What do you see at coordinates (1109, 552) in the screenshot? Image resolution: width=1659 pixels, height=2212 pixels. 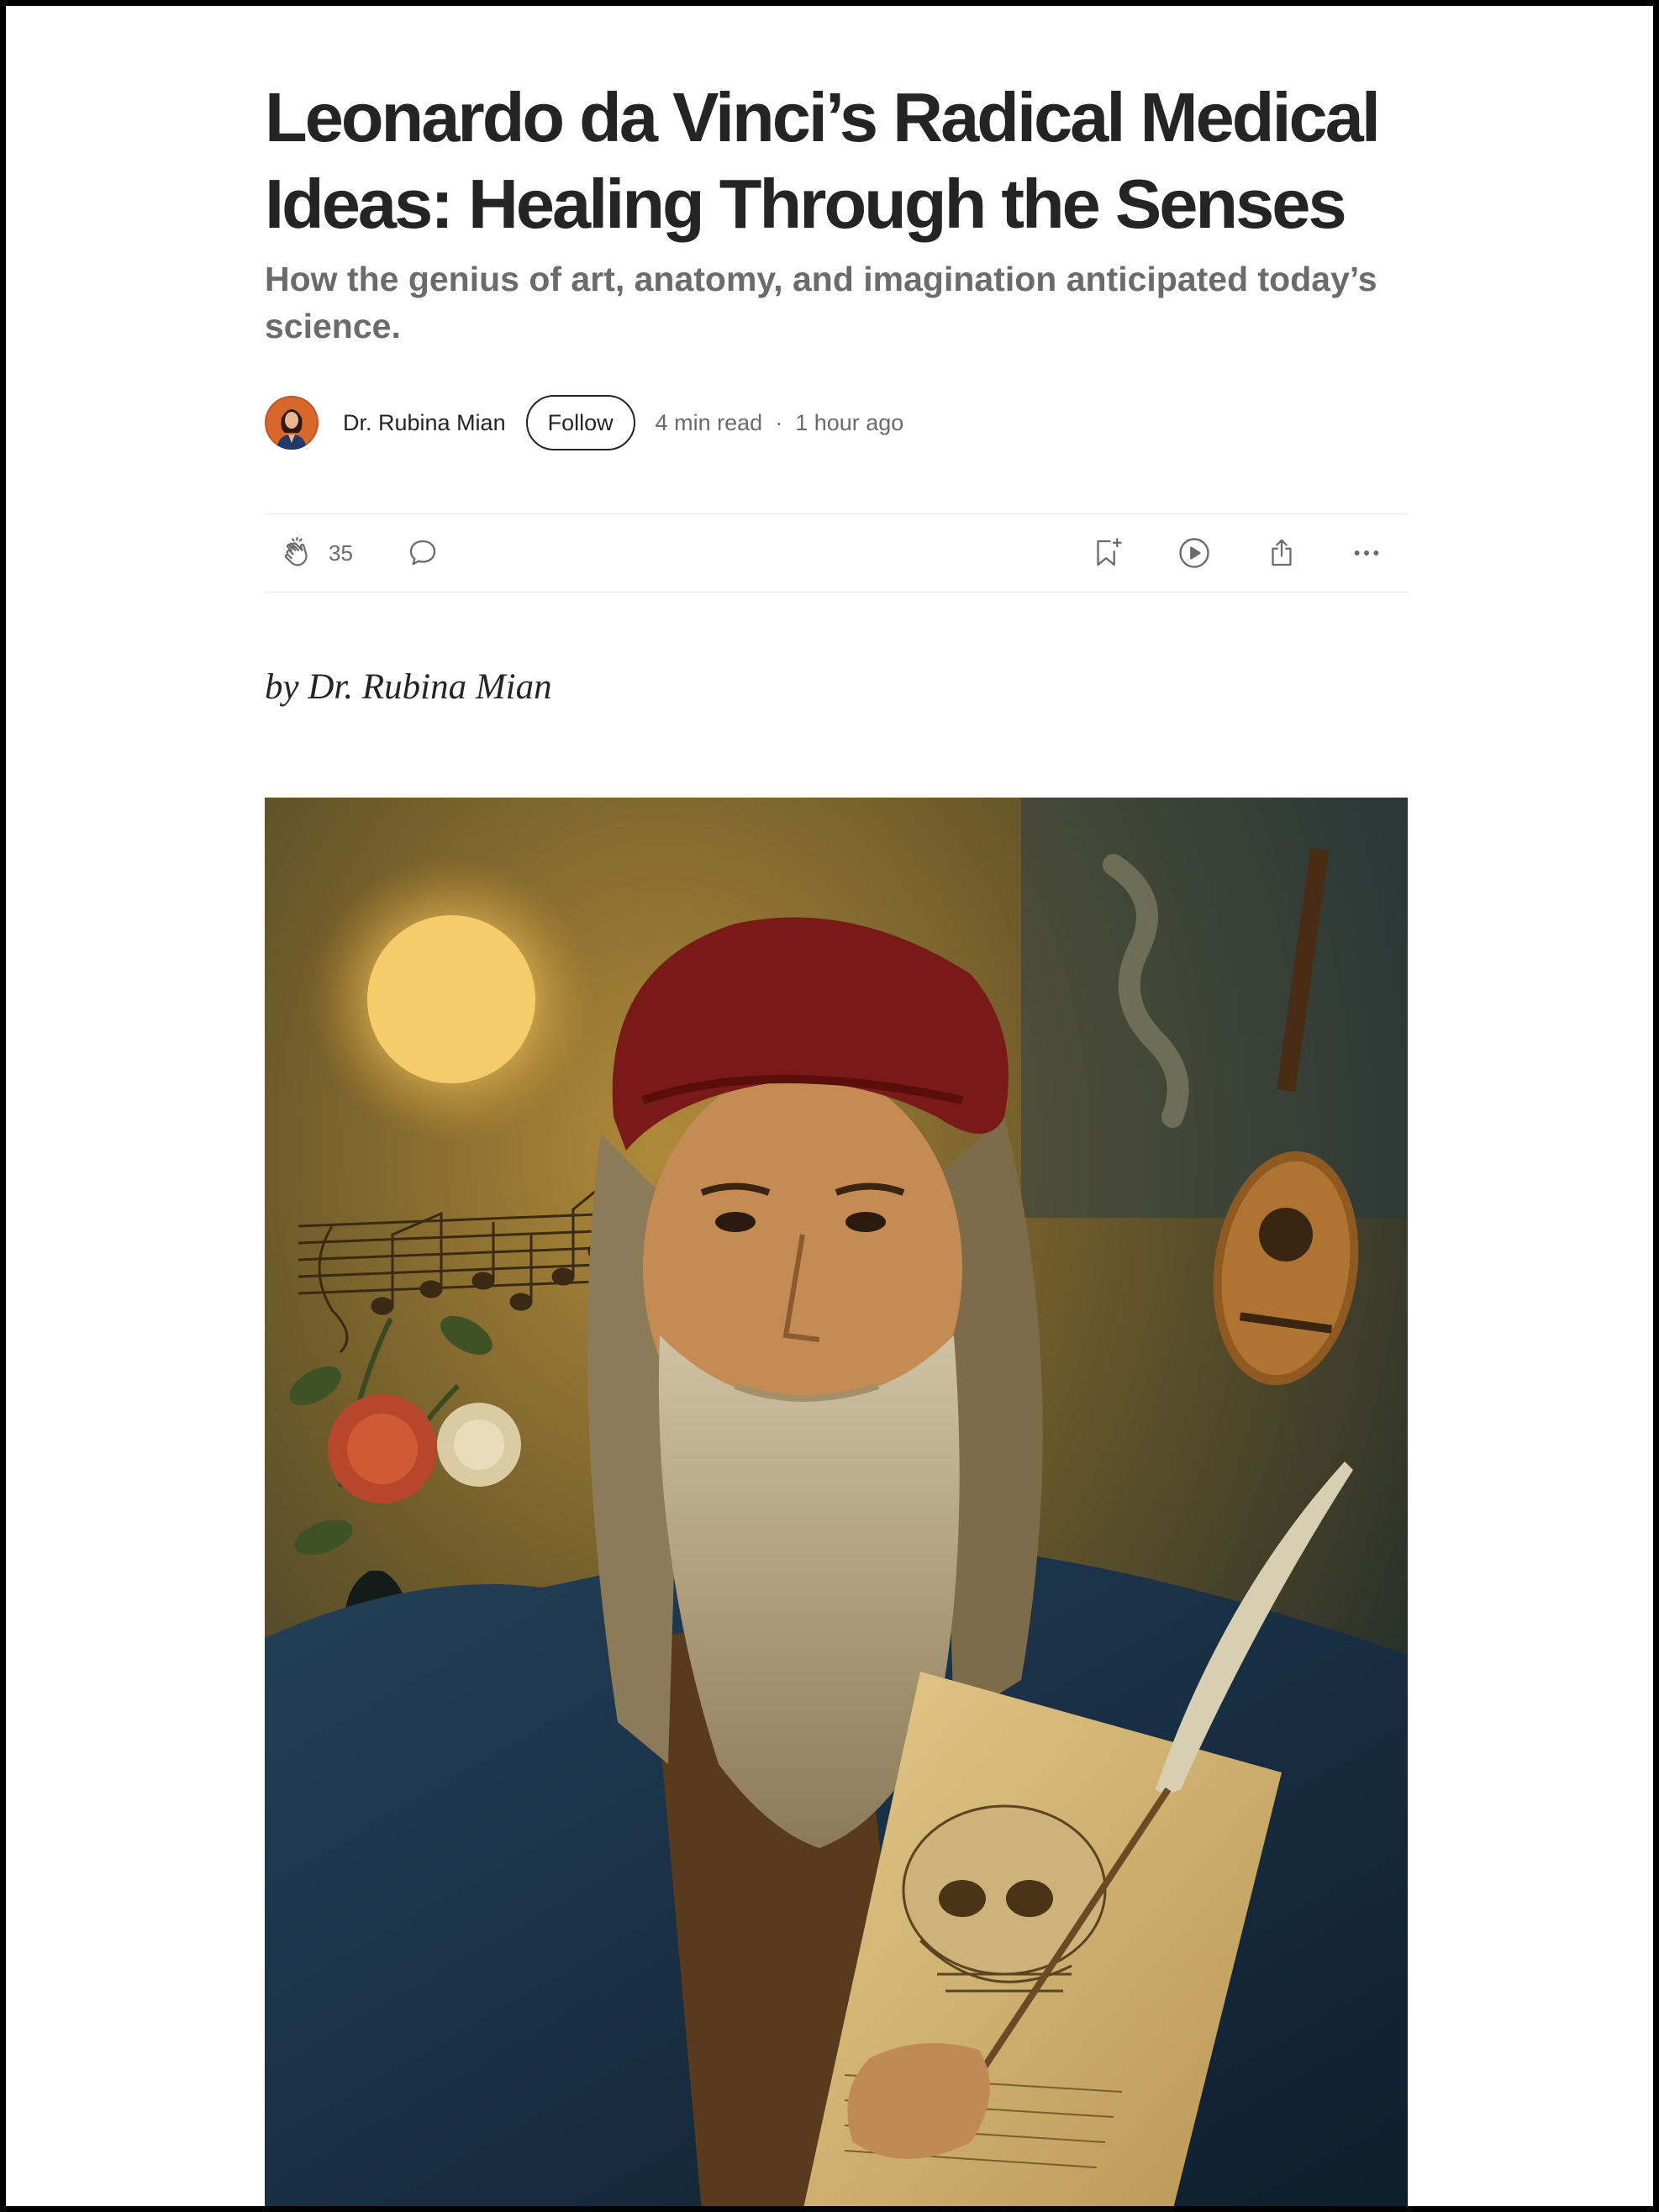 I see `bookmark-add-icon` at bounding box center [1109, 552].